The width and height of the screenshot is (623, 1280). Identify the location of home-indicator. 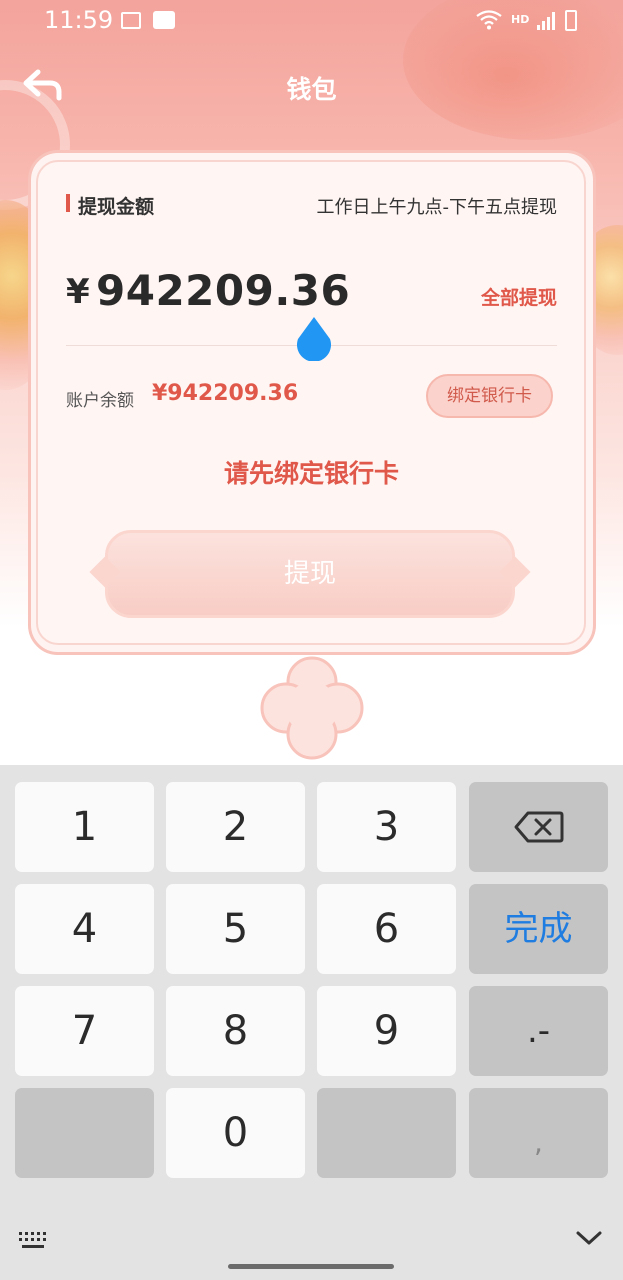
(311, 1266).